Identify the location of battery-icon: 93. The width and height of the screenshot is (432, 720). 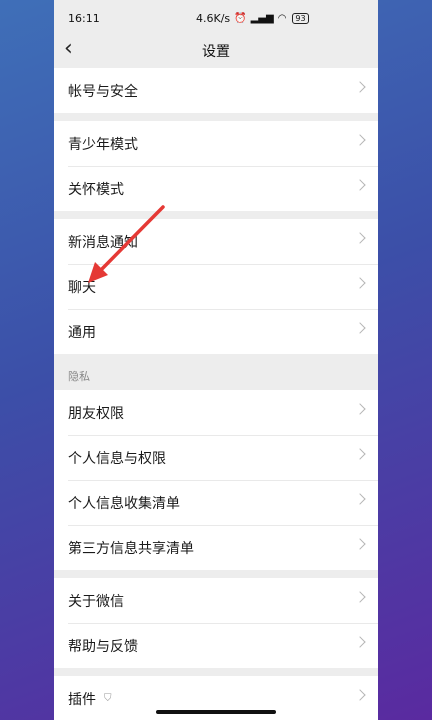
(300, 18).